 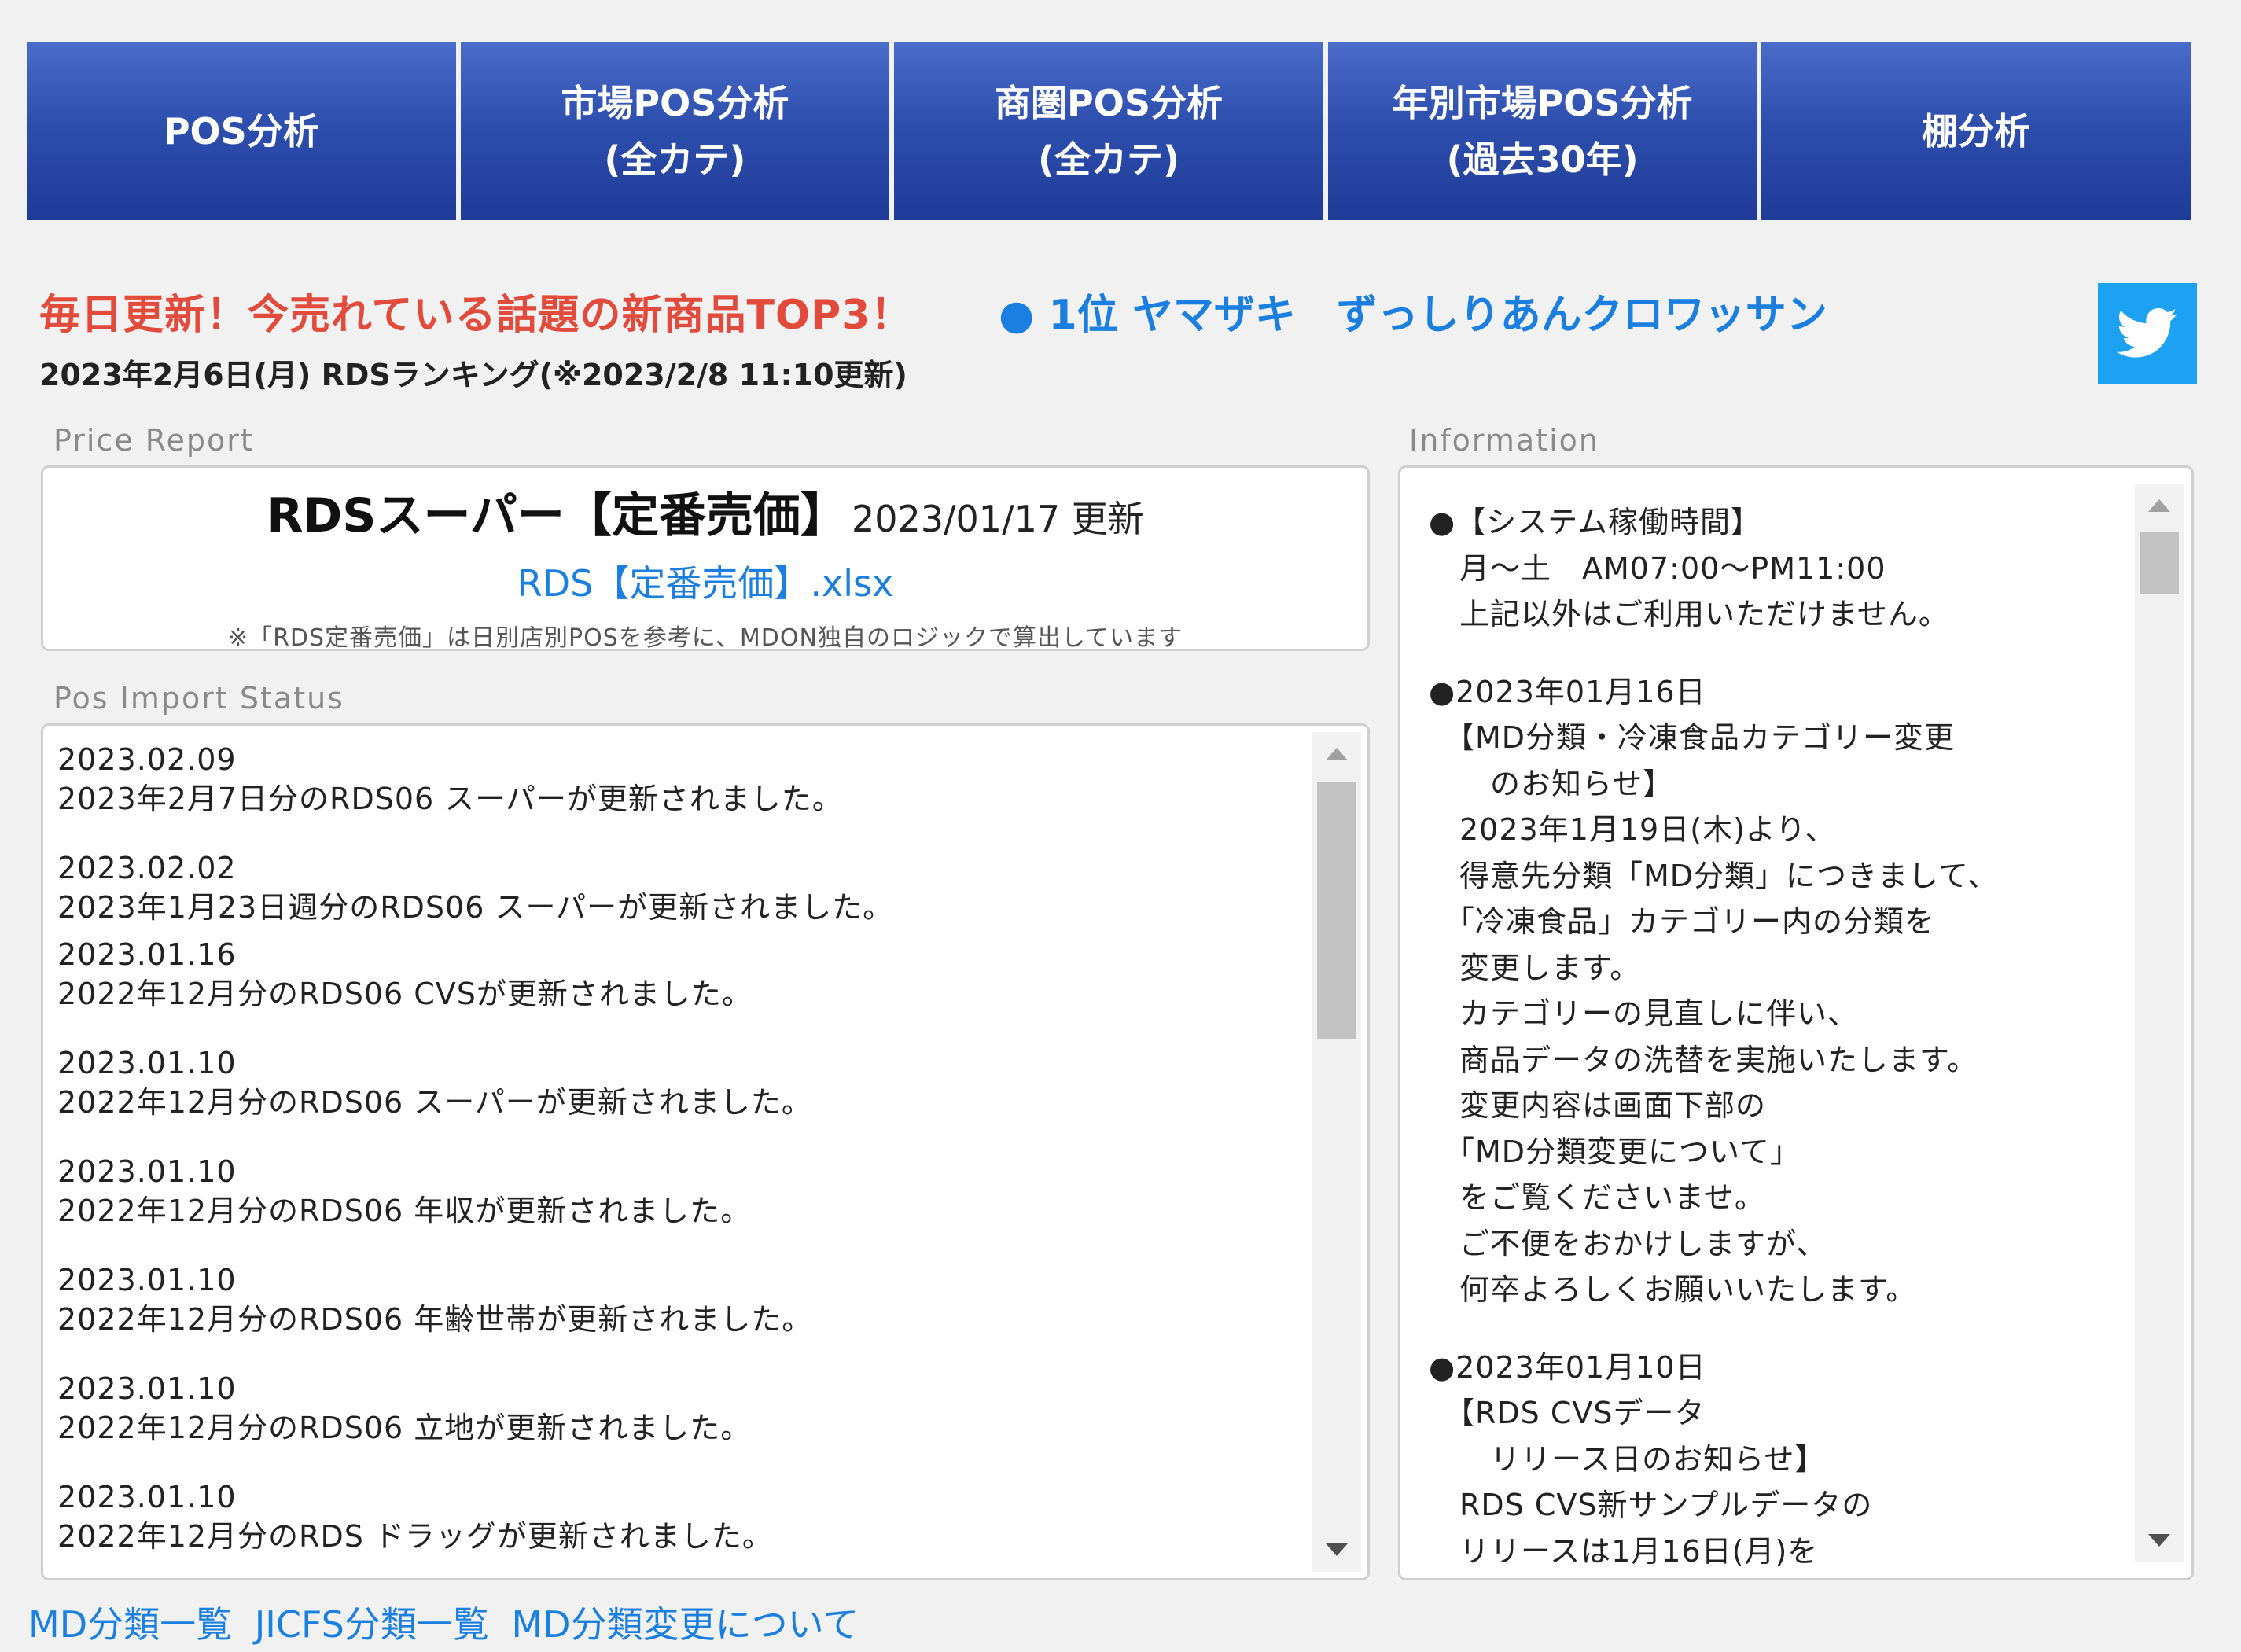 I want to click on info-line: 上記以外はご利用いただけません。, so click(x=1689, y=614).